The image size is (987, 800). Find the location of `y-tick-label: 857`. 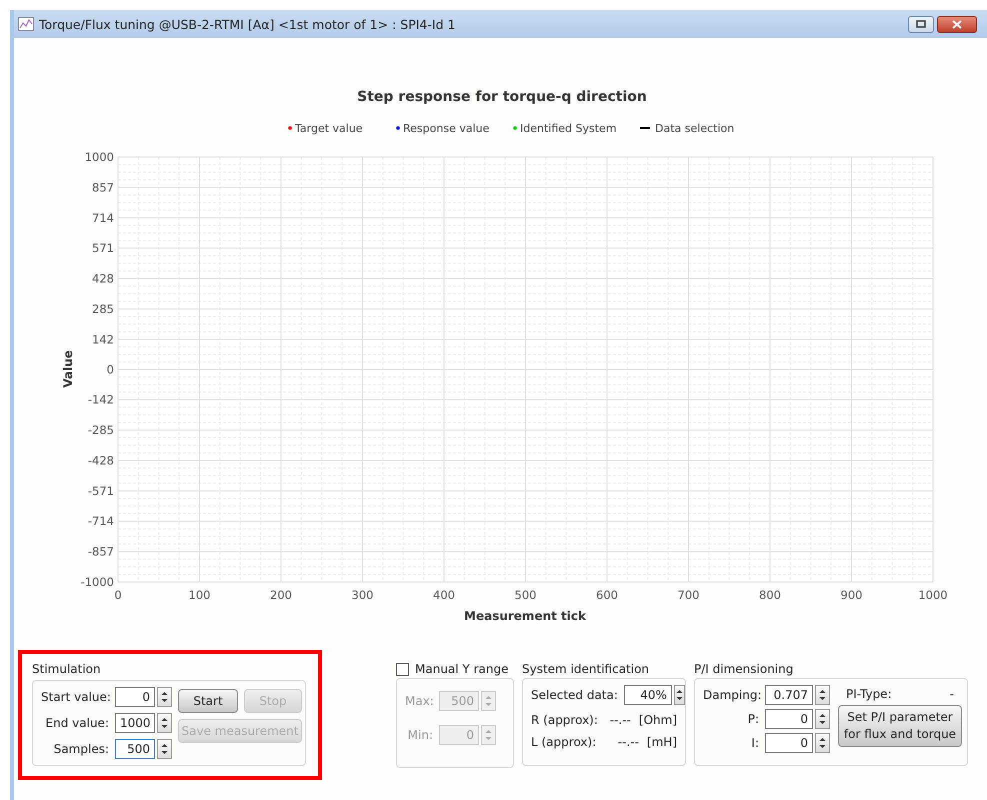

y-tick-label: 857 is located at coordinates (103, 187).